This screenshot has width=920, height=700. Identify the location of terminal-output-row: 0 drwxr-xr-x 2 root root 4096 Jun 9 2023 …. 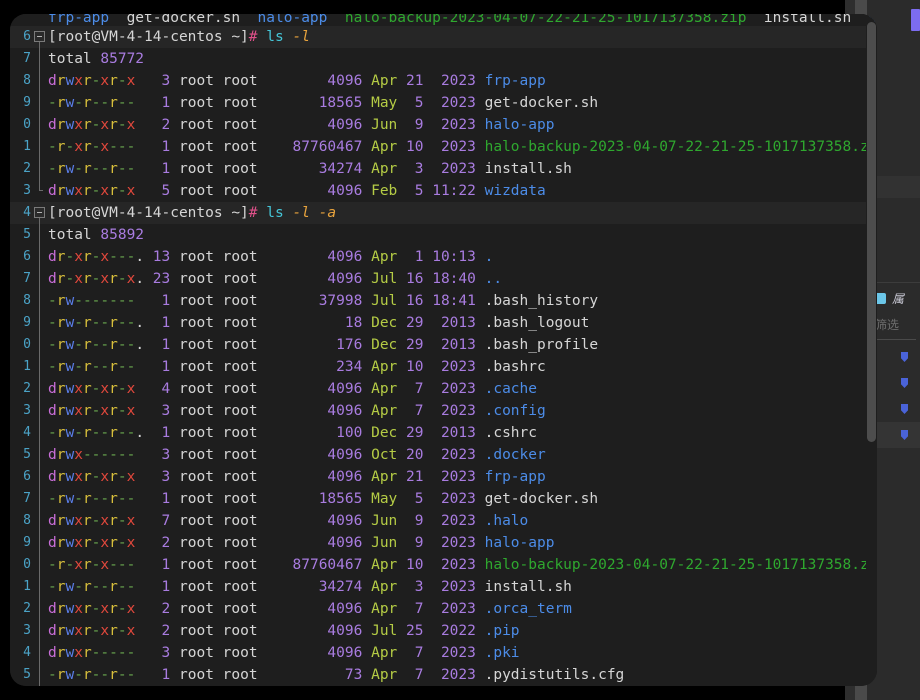
(443, 125).